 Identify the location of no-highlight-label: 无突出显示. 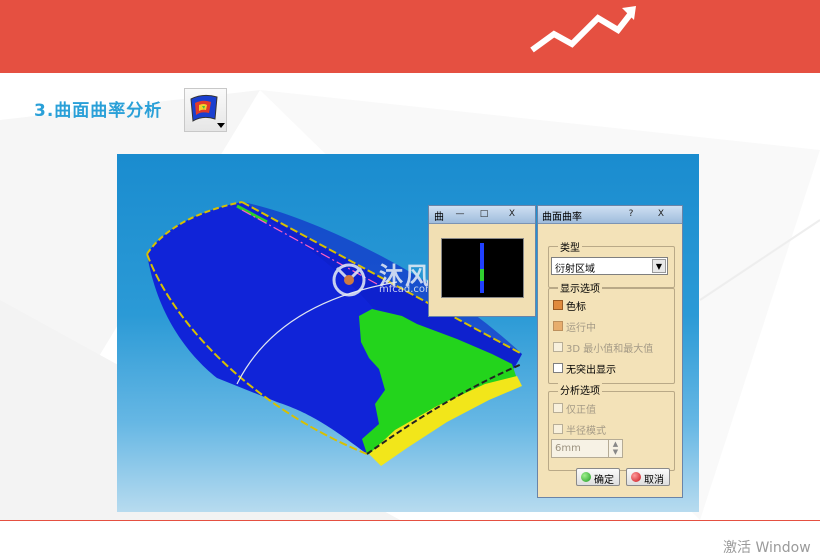
(591, 370).